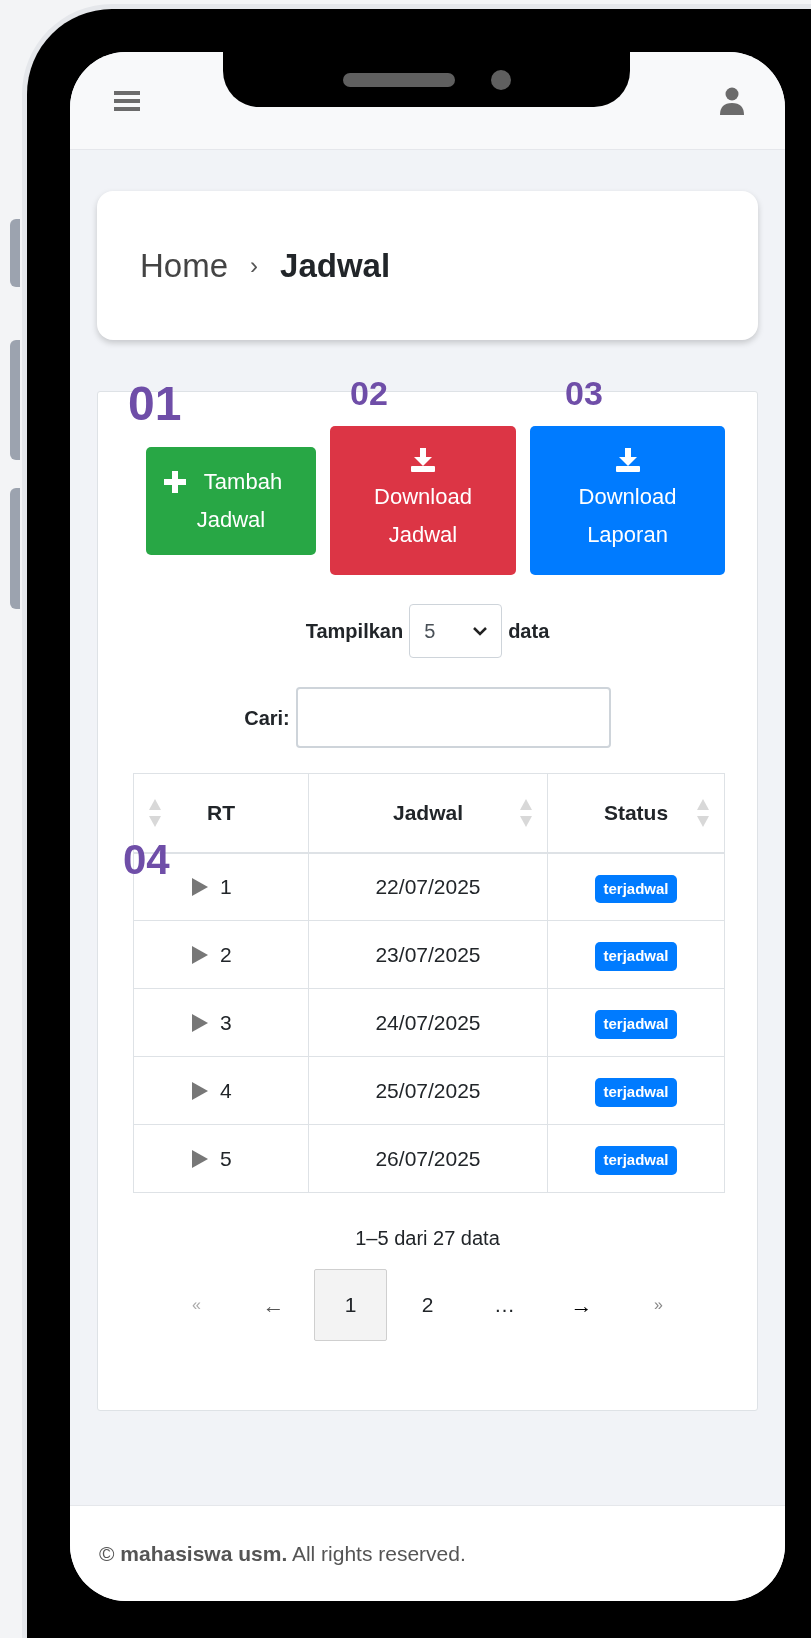 Image resolution: width=811 pixels, height=1638 pixels. What do you see at coordinates (127, 100) in the screenshot?
I see `menu-icon` at bounding box center [127, 100].